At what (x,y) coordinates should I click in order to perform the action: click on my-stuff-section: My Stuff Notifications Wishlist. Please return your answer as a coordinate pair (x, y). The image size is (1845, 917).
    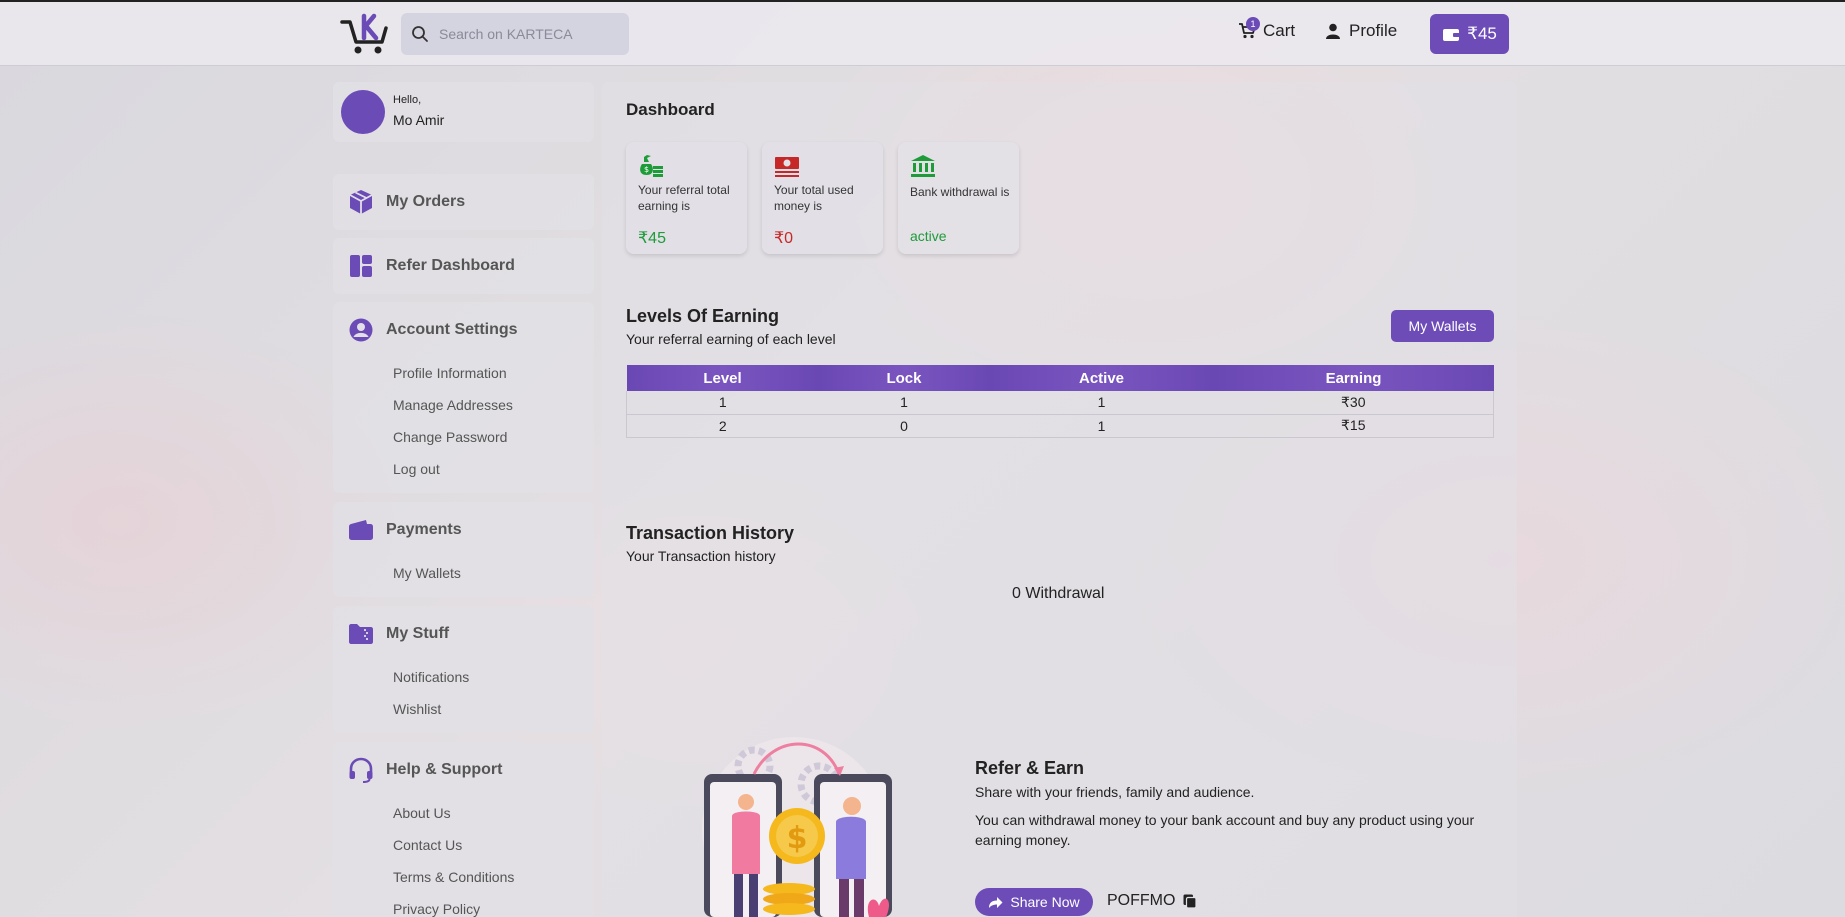
    Looking at the image, I should click on (463, 669).